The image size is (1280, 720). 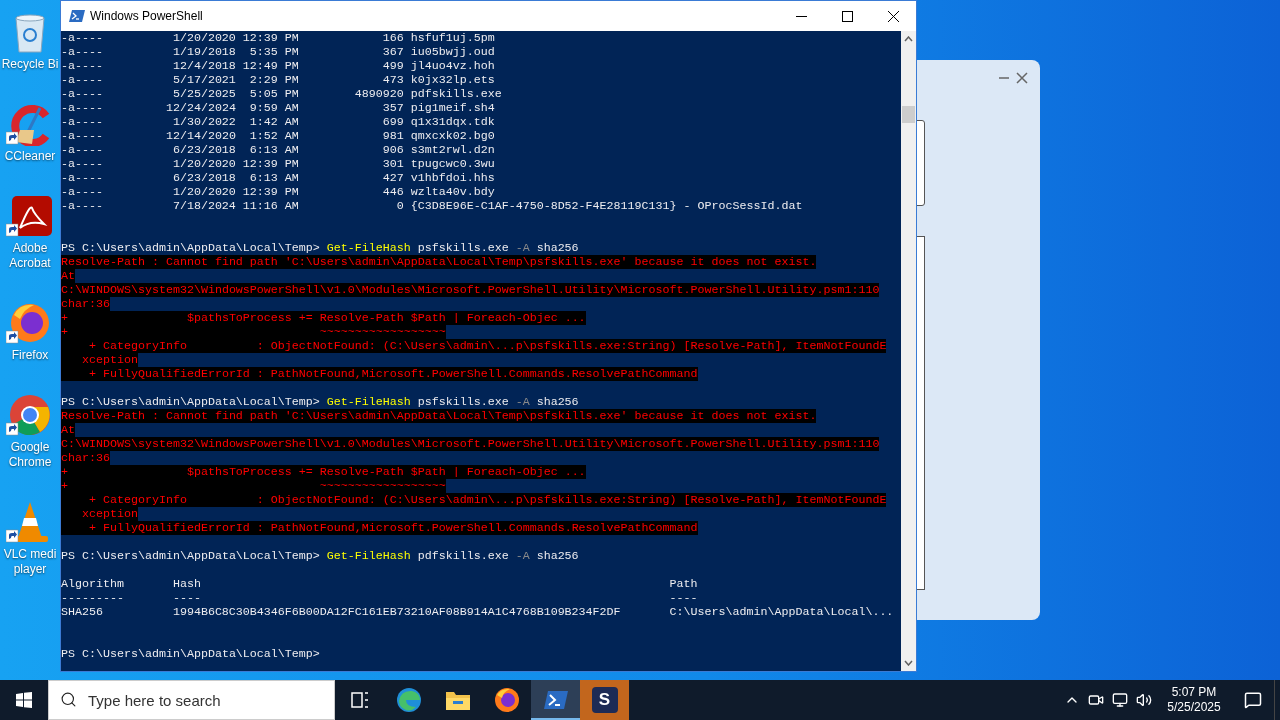 What do you see at coordinates (452, 164) in the screenshot?
I see `file-name: tpugcwc0.3wu` at bounding box center [452, 164].